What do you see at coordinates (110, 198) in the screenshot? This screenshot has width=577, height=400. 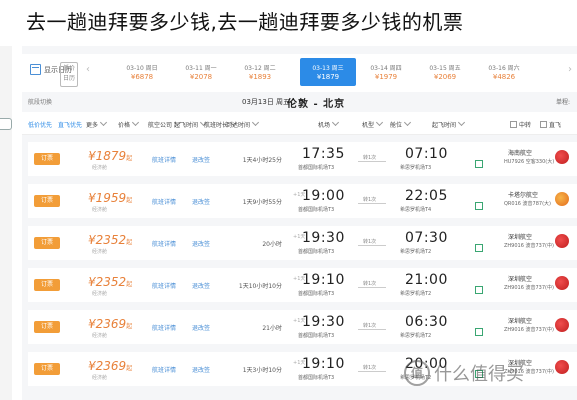 I see `flight-price: ¥1959起` at bounding box center [110, 198].